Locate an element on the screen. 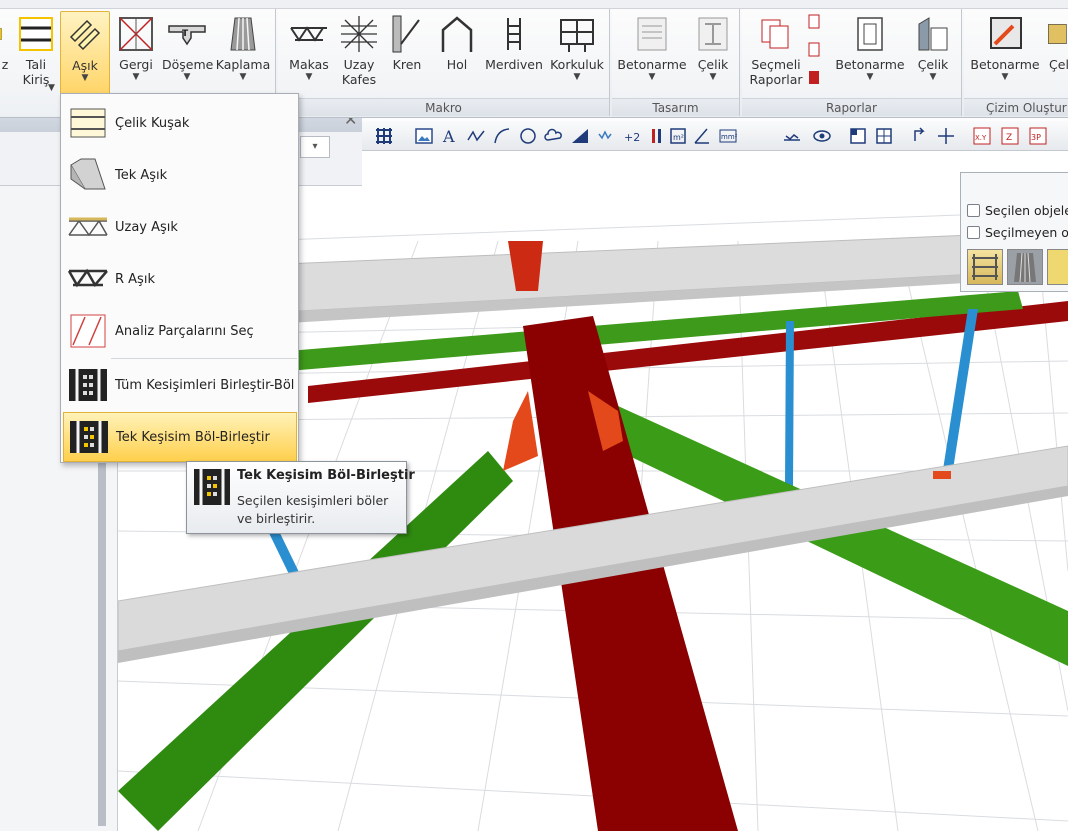 The width and height of the screenshot is (1068, 831). ribbon-button-betonarme-report: Betonarme ▼ is located at coordinates (870, 54).